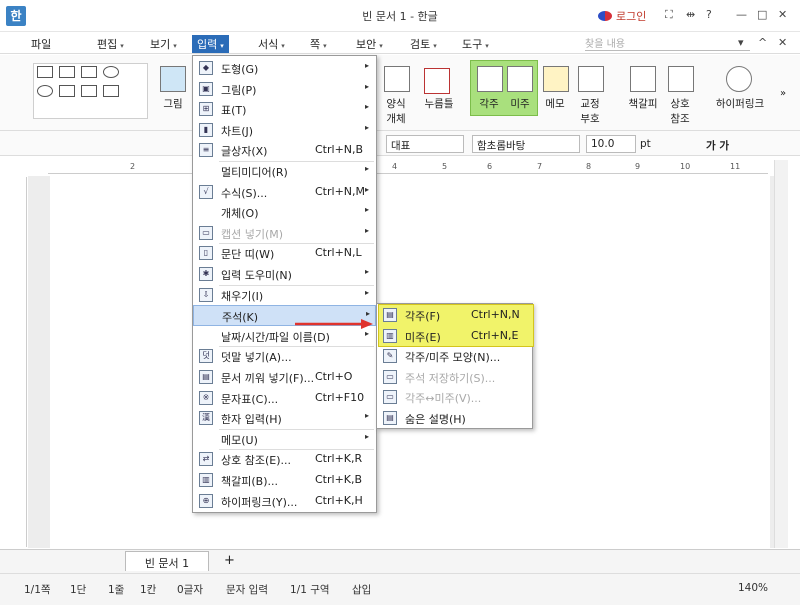 This screenshot has width=800, height=605. Describe the element at coordinates (271, 44) in the screenshot. I see `menu-format: 서식 ▾` at that location.